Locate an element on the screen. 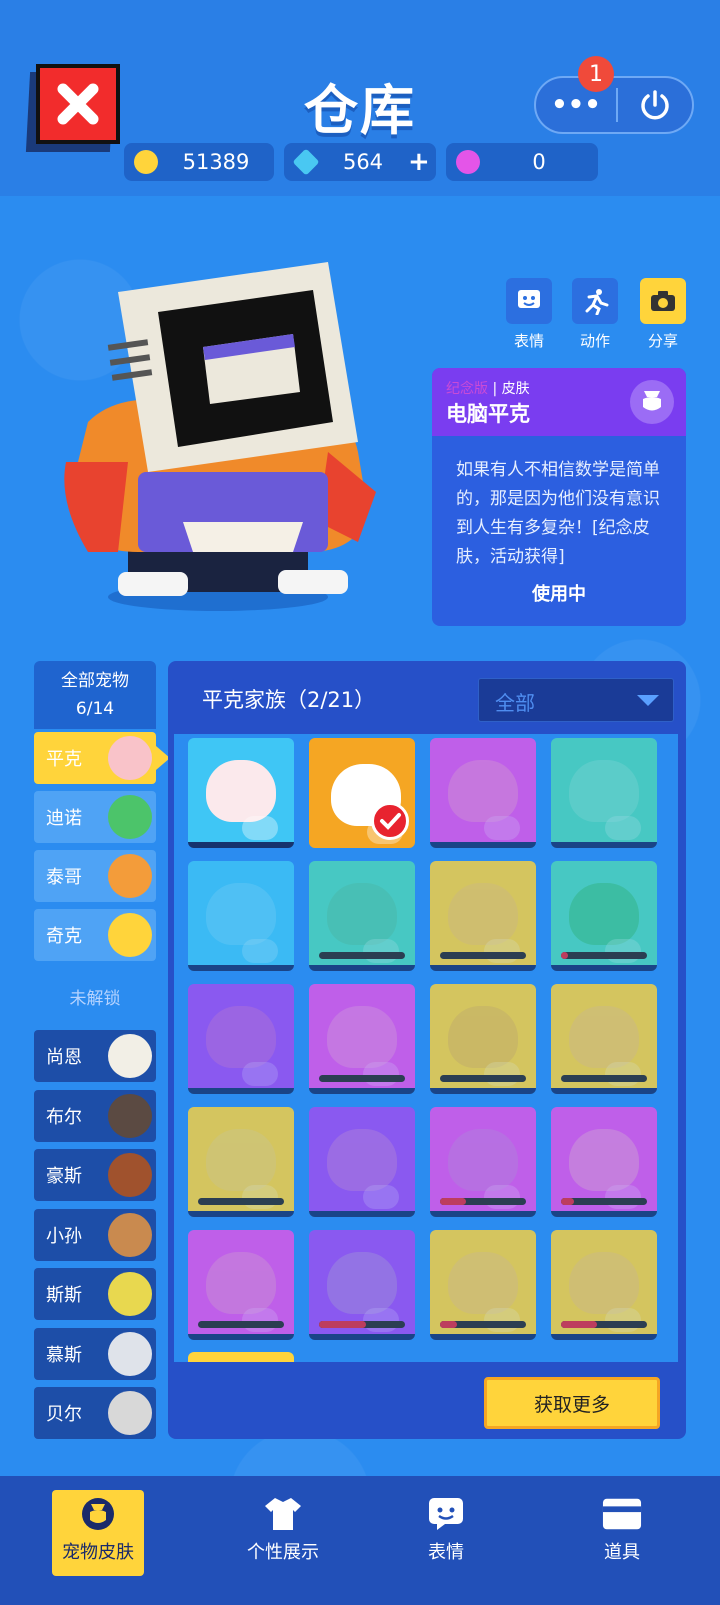 Image resolution: width=720 pixels, height=1605 pixels. locked-pet-item: 布尔 is located at coordinates (95, 1115).